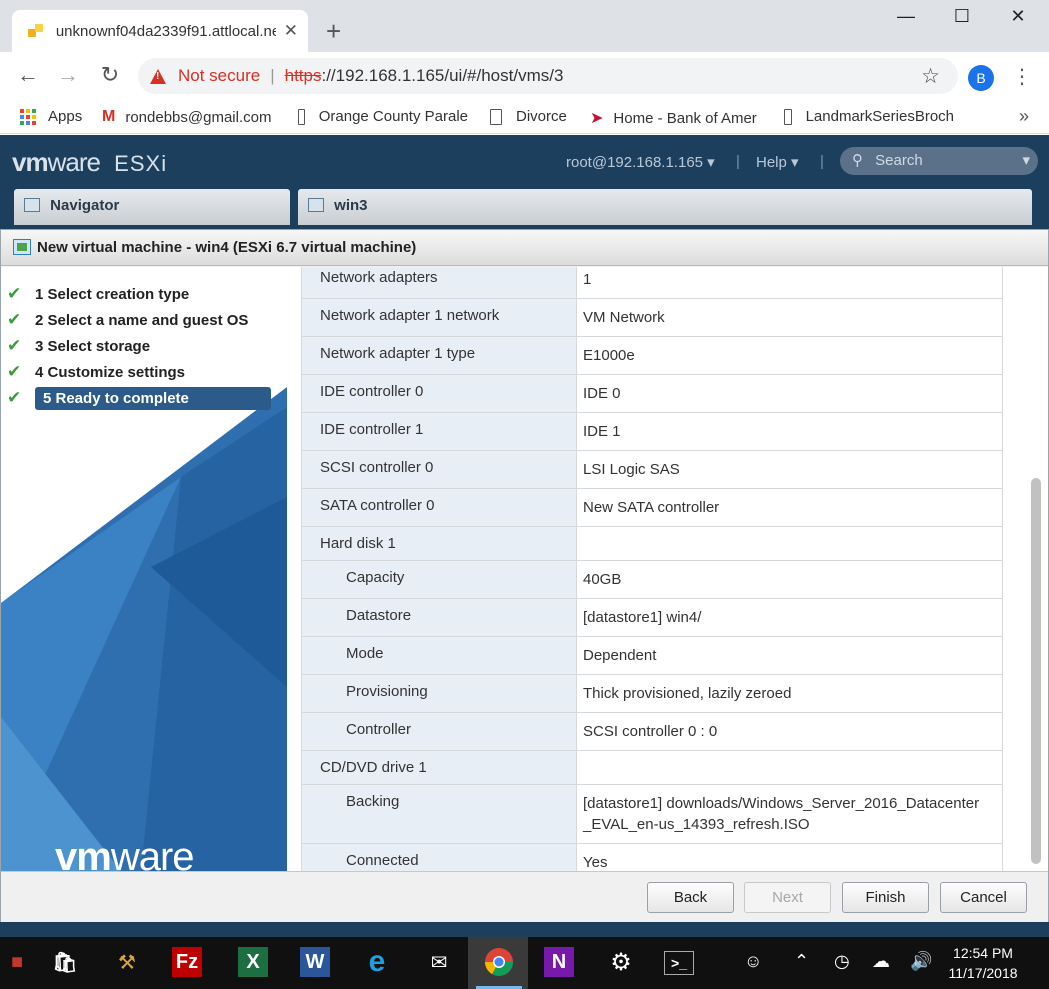 The height and width of the screenshot is (989, 1049). What do you see at coordinates (801, 961) in the screenshot?
I see `tray-chevron-up-icon: ⌃` at bounding box center [801, 961].